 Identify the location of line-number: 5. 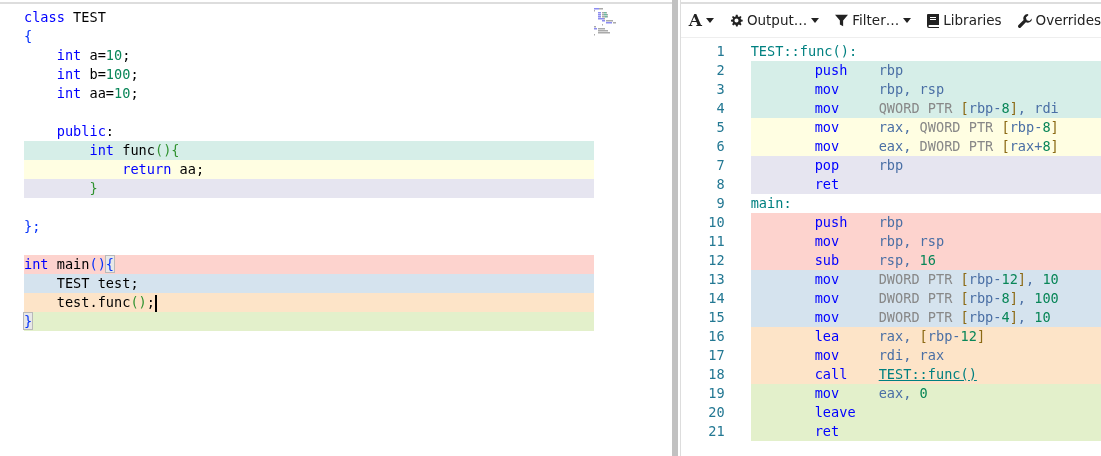
(720, 127).